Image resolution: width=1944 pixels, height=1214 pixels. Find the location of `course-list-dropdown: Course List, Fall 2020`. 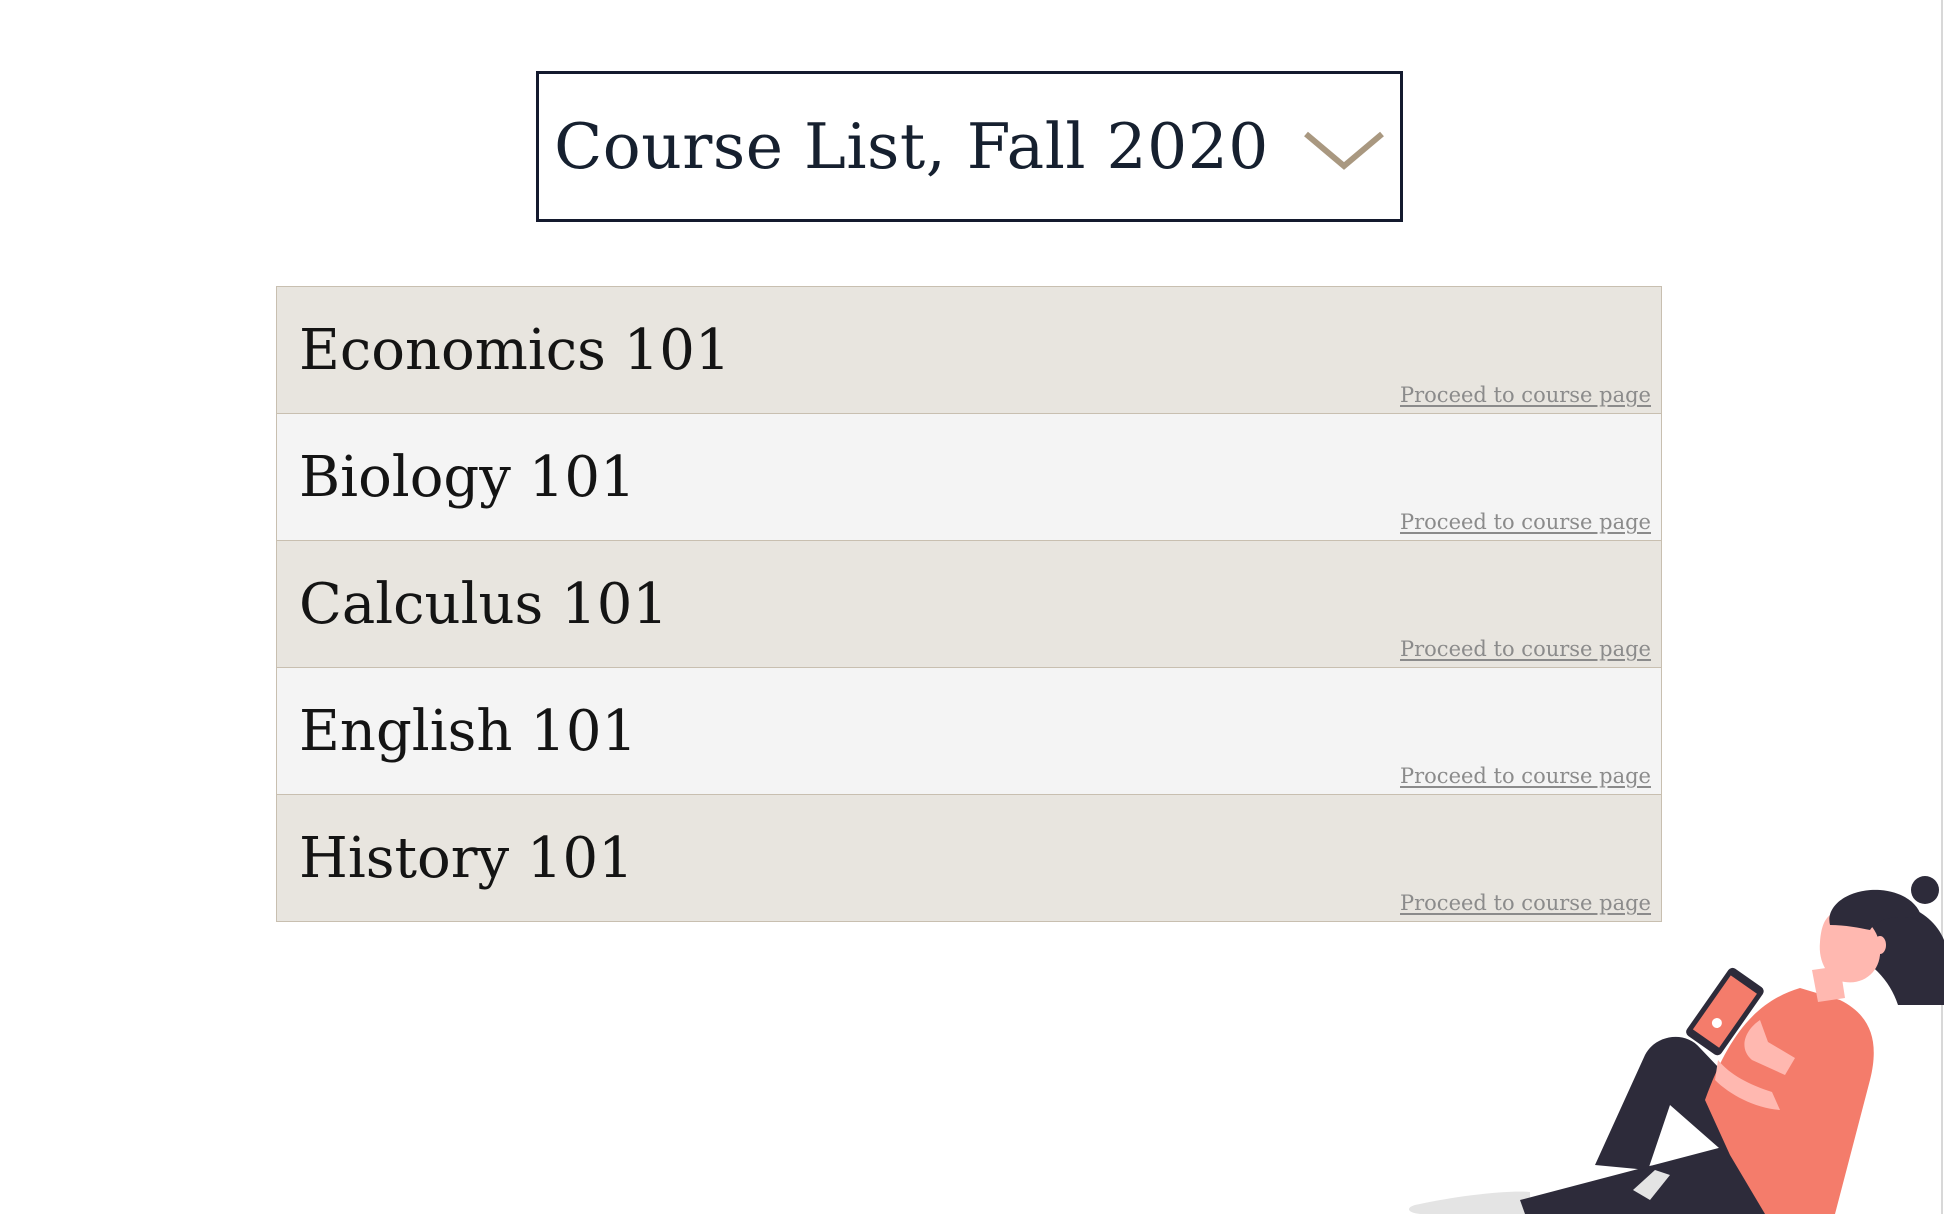

course-list-dropdown: Course List, Fall 2020 is located at coordinates (969, 146).